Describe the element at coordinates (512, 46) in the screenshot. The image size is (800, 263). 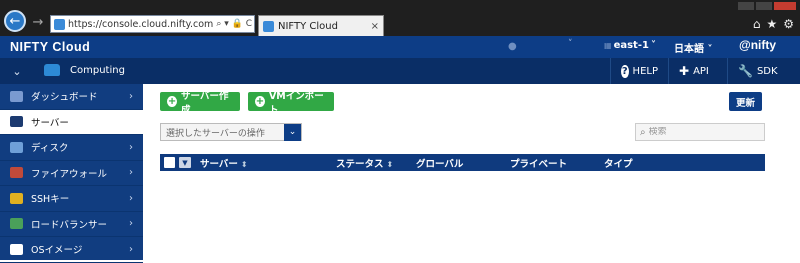
I see `user-icon: ●` at that location.